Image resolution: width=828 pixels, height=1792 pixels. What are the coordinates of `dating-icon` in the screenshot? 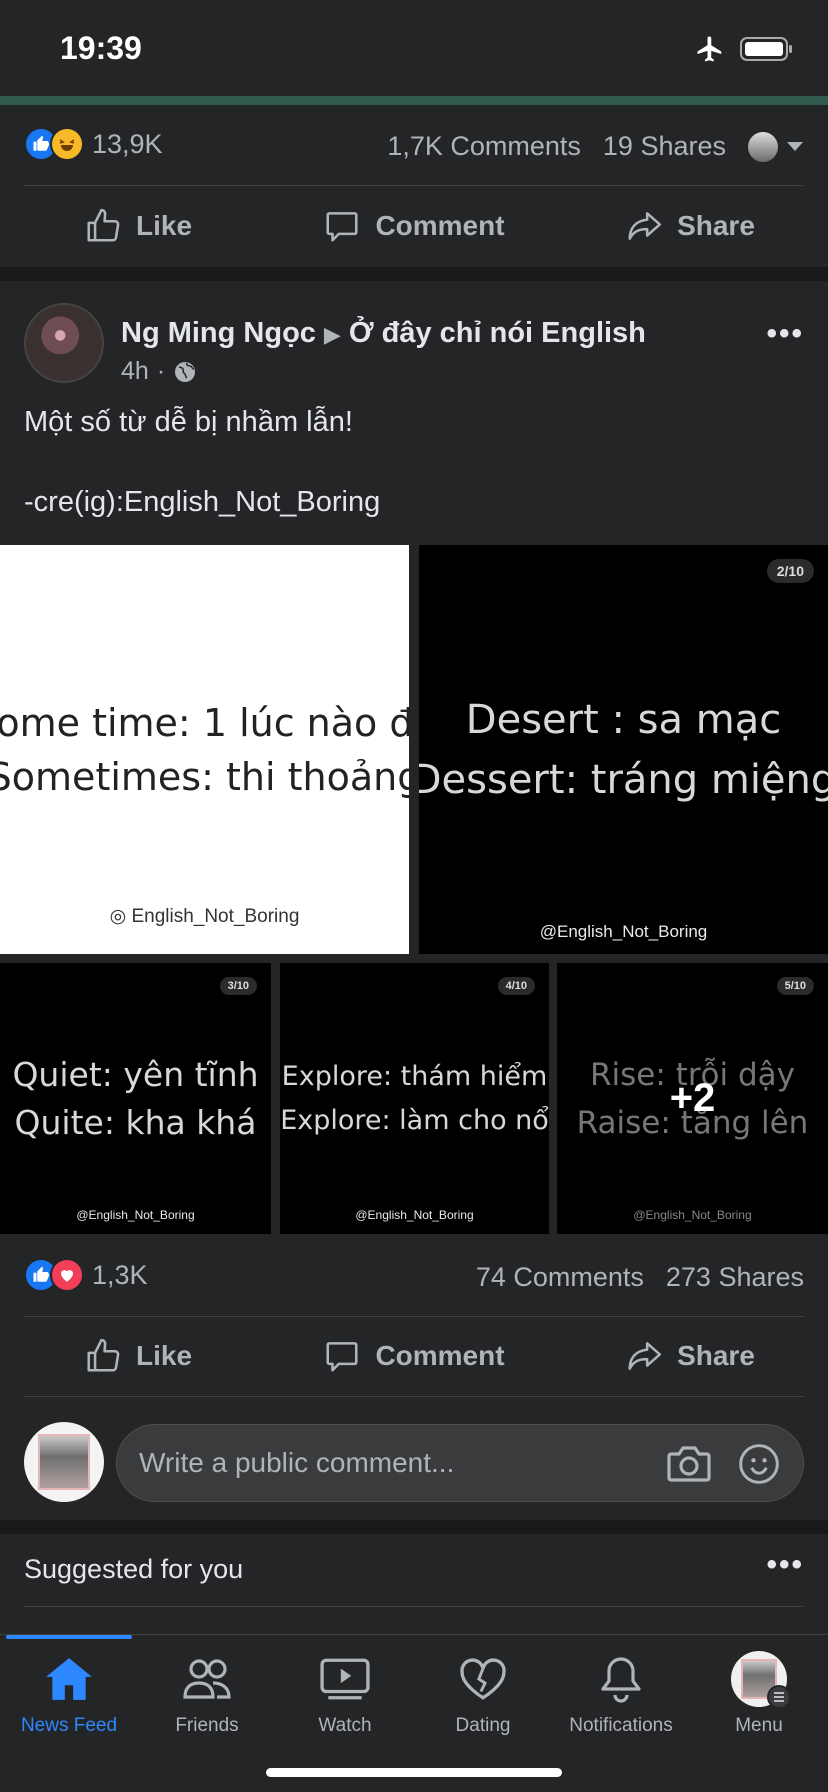 It's located at (483, 1679).